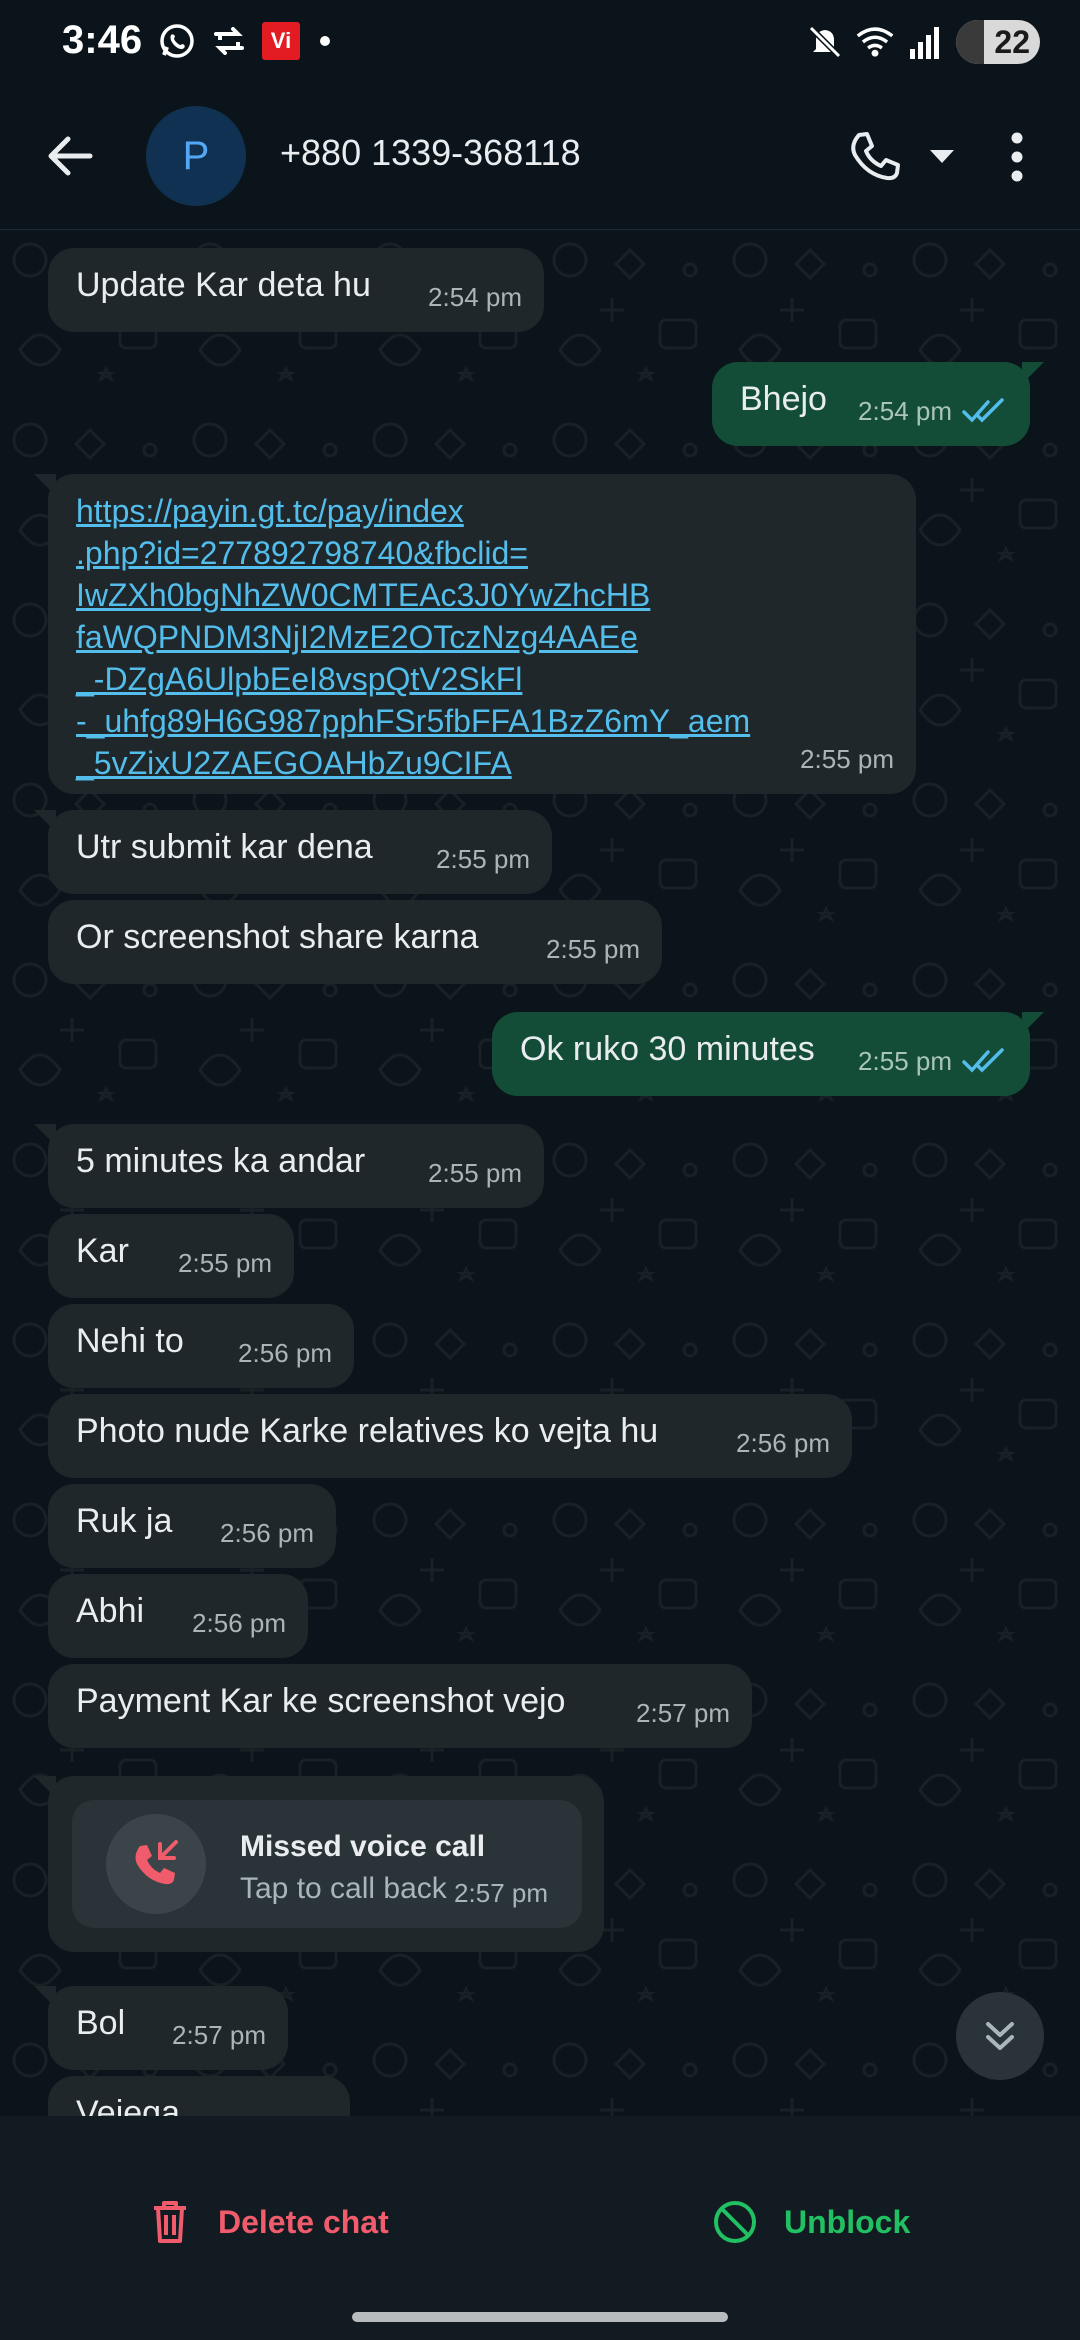 Image resolution: width=1080 pixels, height=2340 pixels. I want to click on whatsapp-icon, so click(177, 41).